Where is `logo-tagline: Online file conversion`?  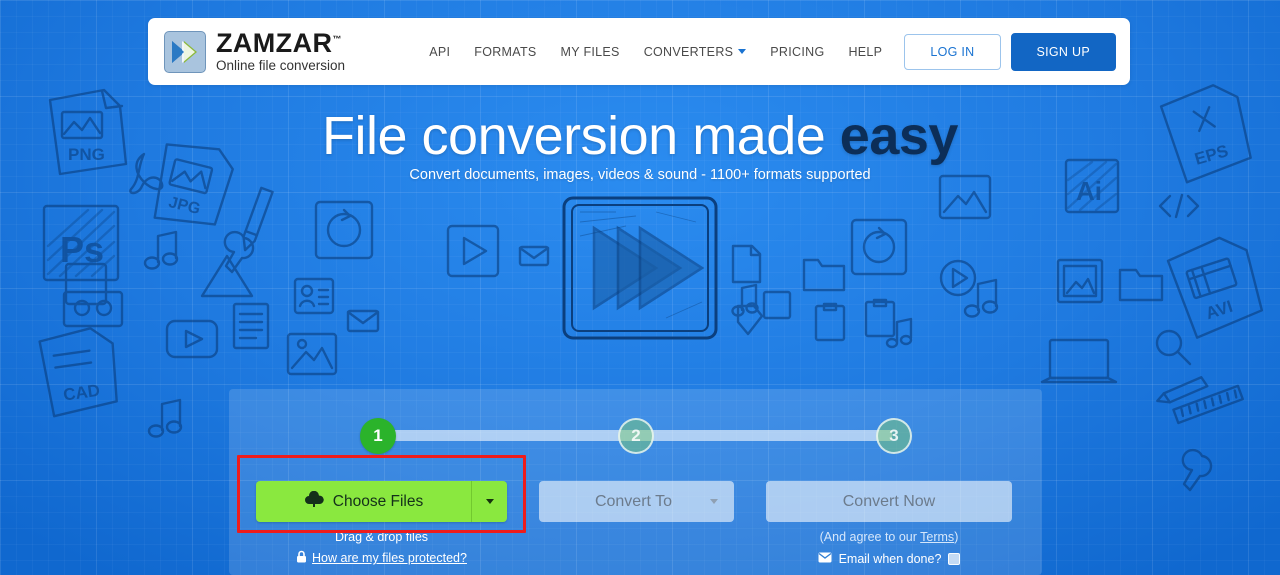
logo-tagline: Online file conversion is located at coordinates (281, 66).